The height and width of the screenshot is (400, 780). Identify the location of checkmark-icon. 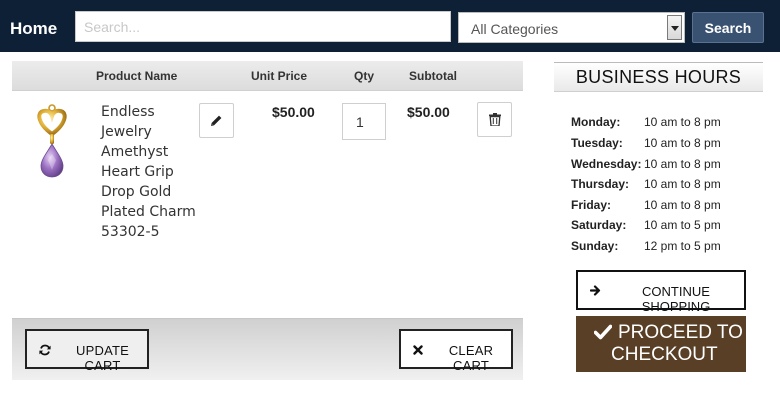
(603, 332).